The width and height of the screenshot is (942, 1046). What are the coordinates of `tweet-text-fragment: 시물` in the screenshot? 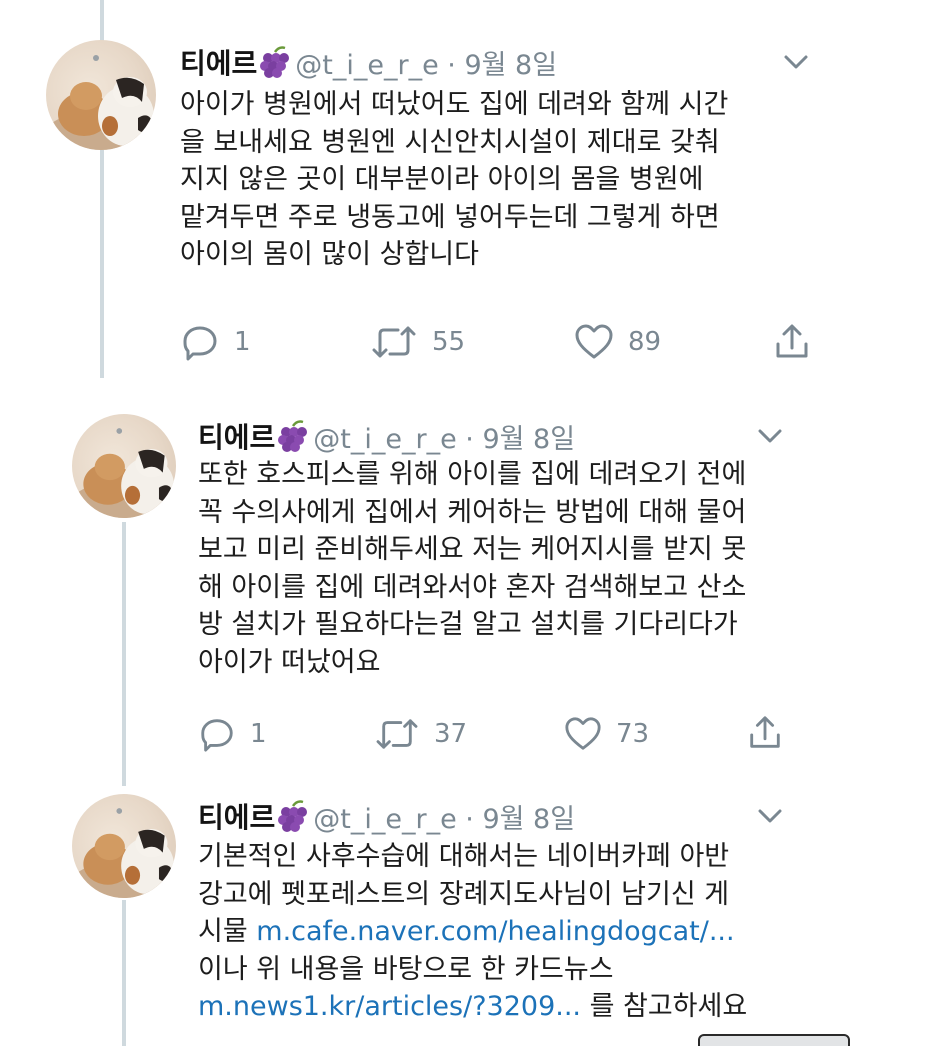 It's located at (227, 931).